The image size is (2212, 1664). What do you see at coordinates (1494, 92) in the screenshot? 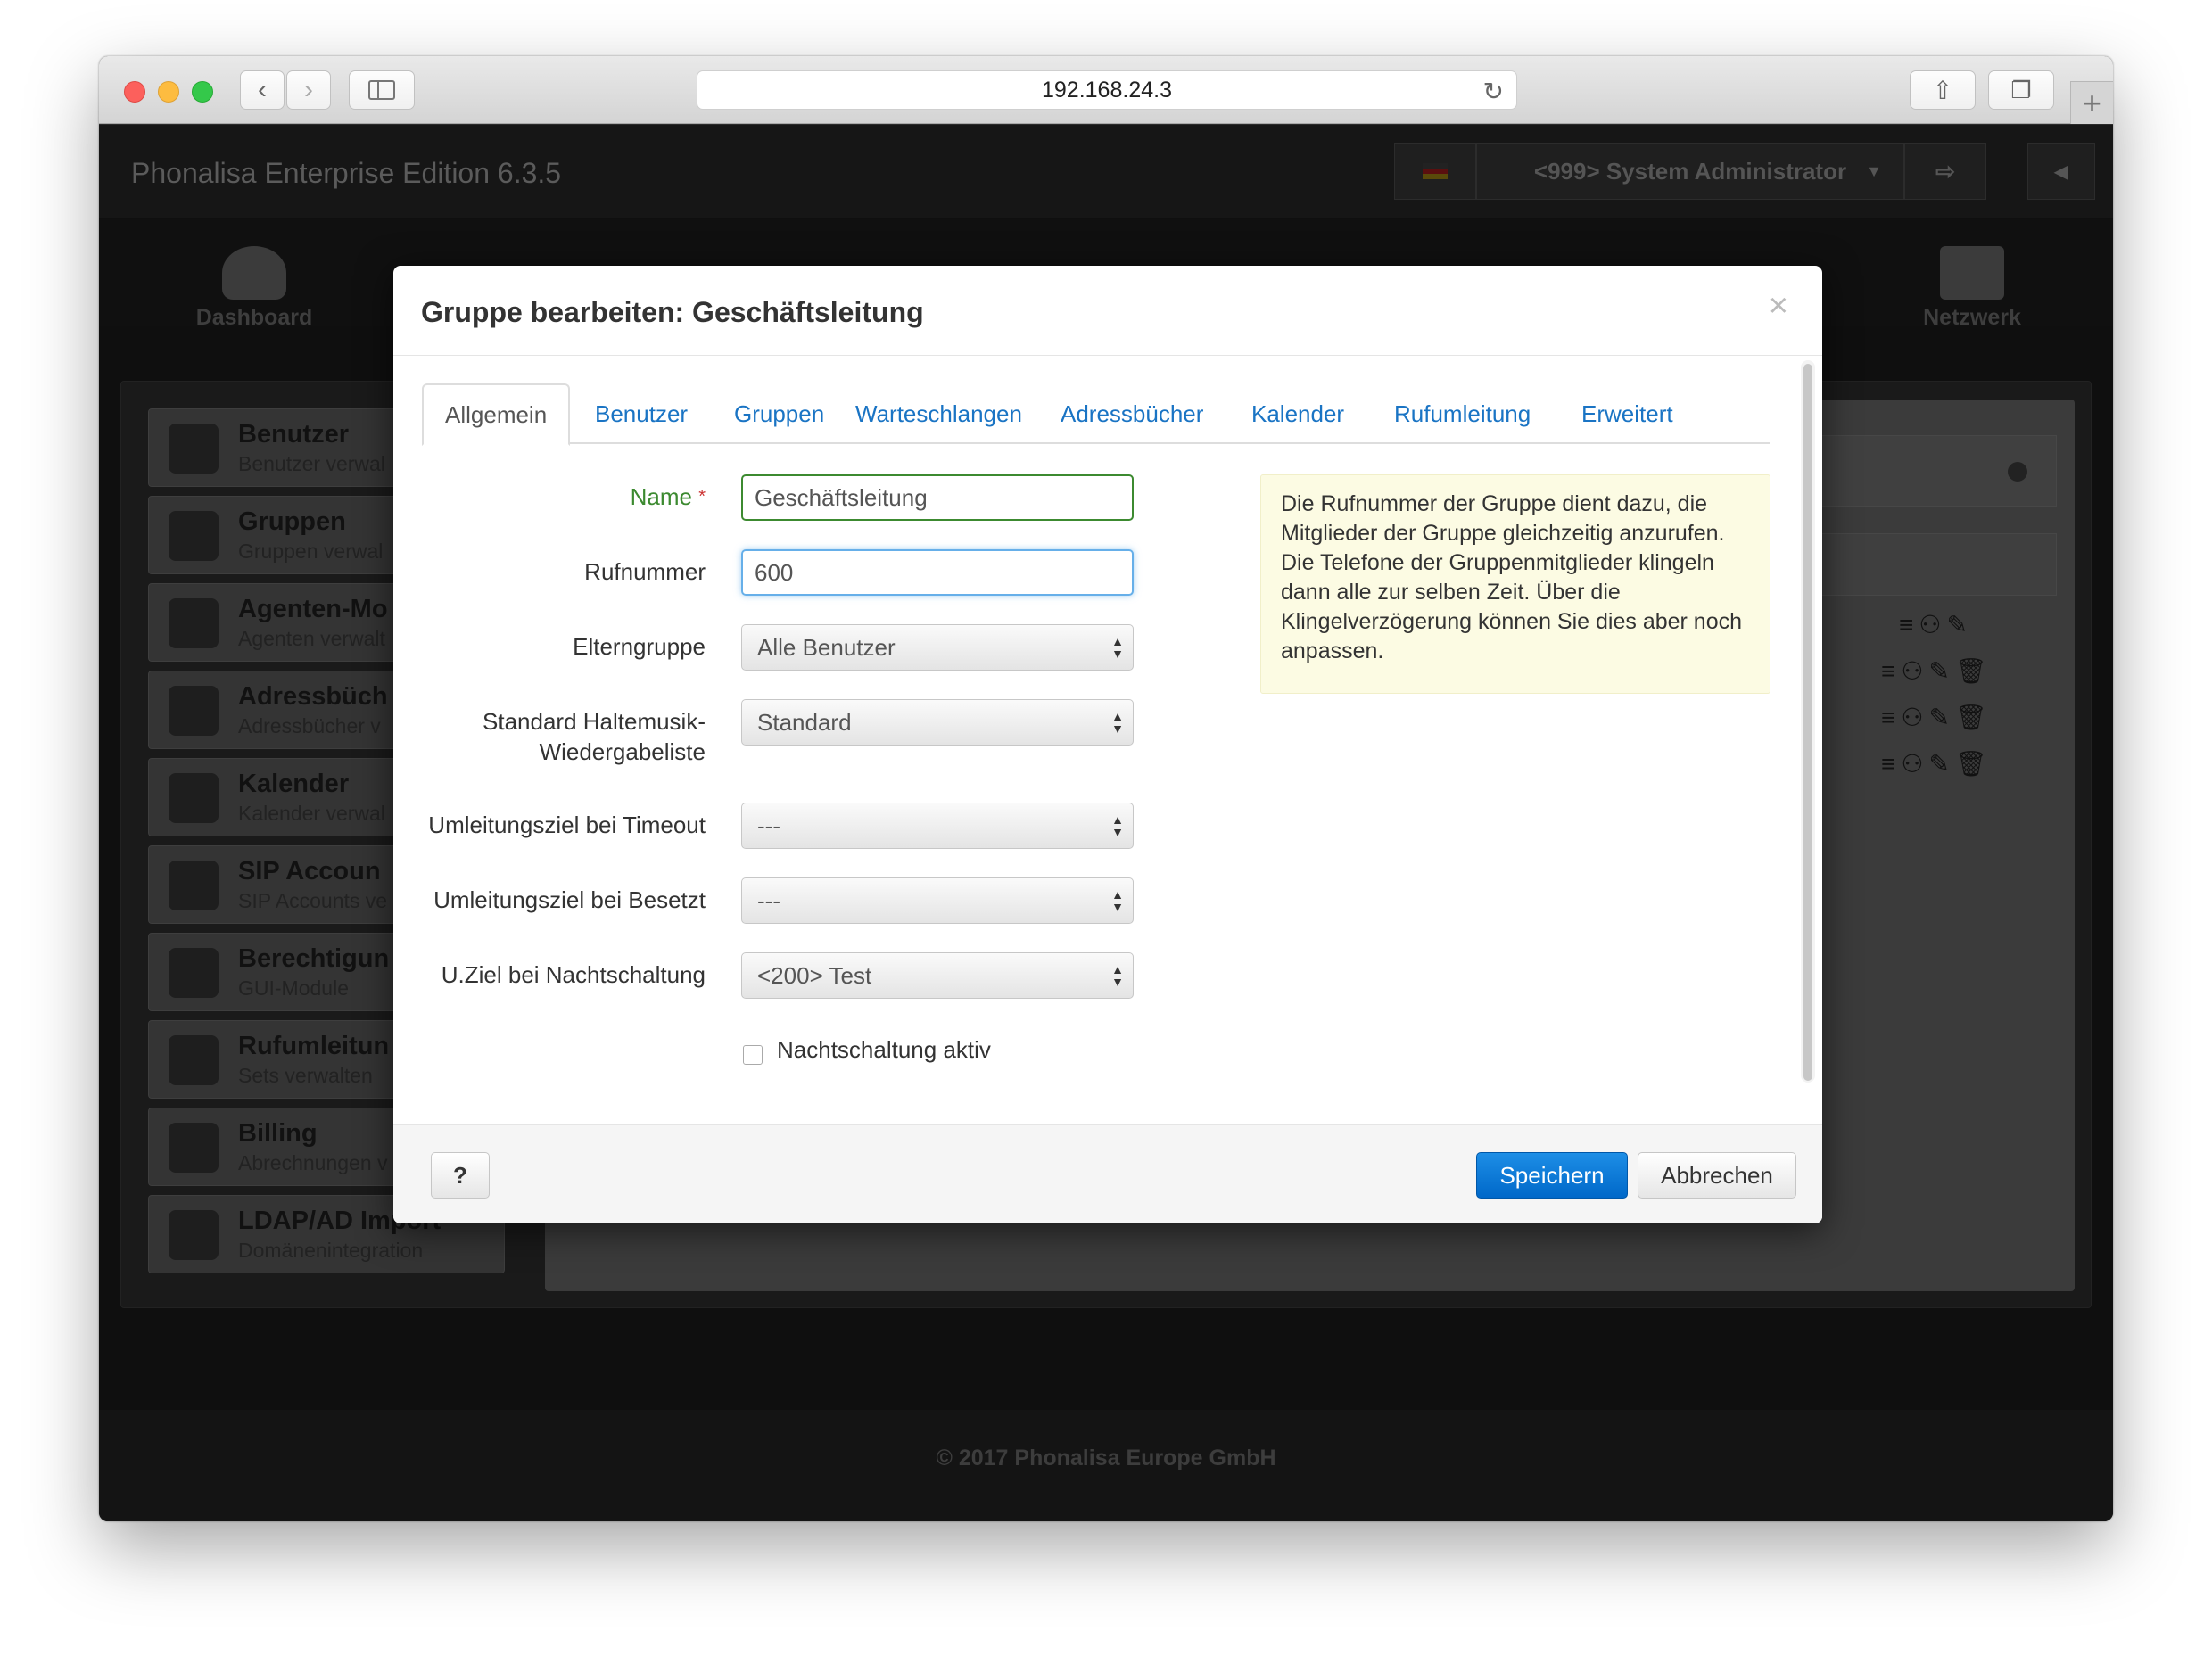
I see `reload-icon: ↻` at bounding box center [1494, 92].